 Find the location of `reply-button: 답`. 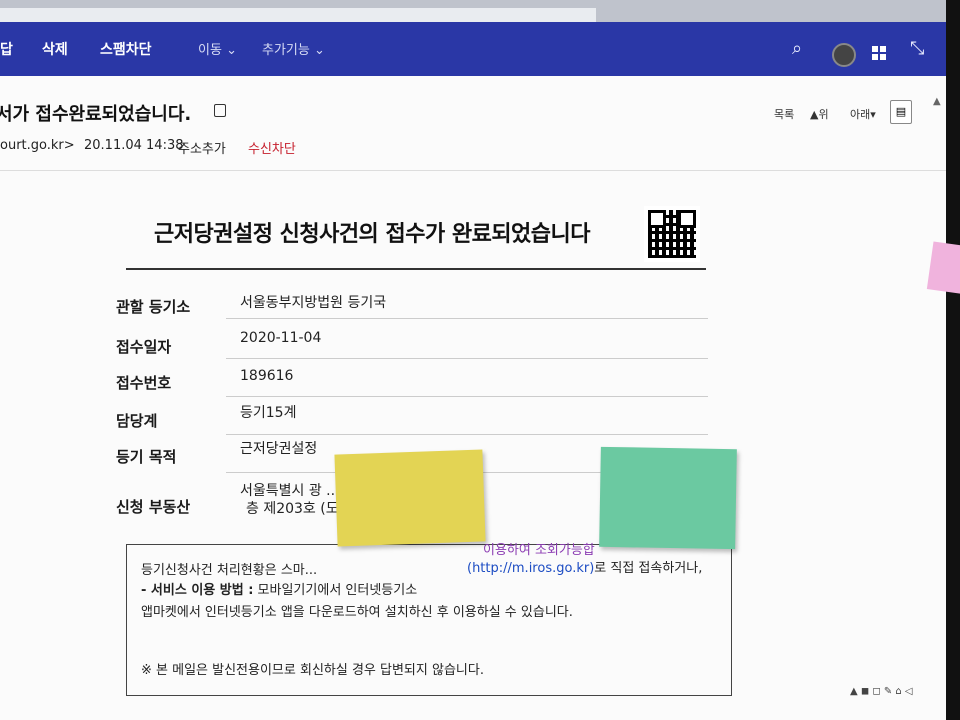

reply-button: 답 is located at coordinates (6, 49).